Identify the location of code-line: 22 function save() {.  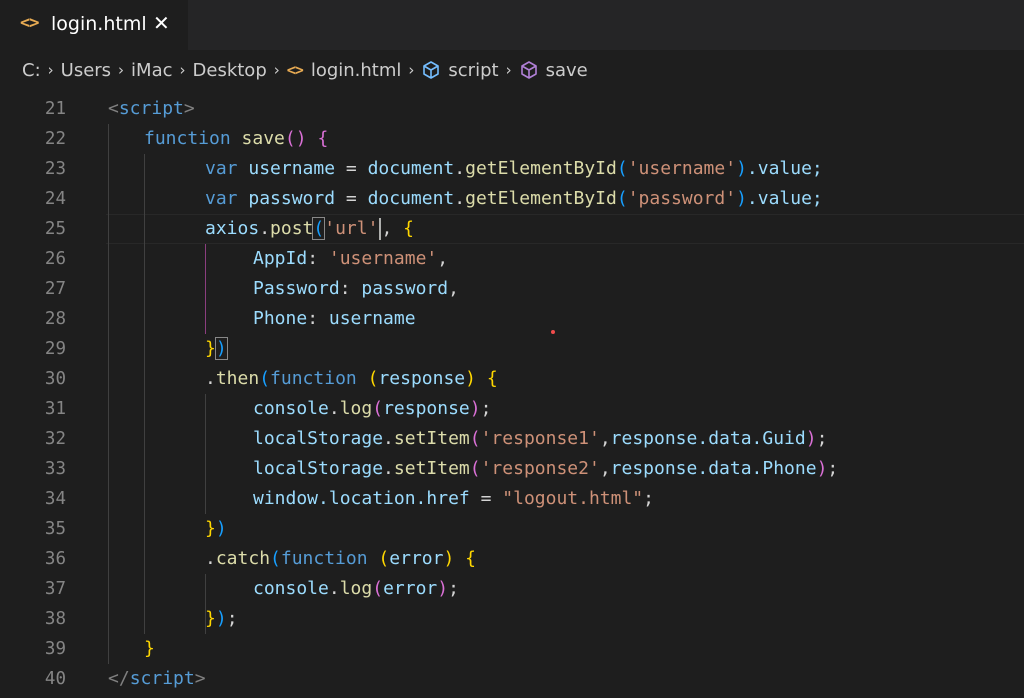
(512, 139).